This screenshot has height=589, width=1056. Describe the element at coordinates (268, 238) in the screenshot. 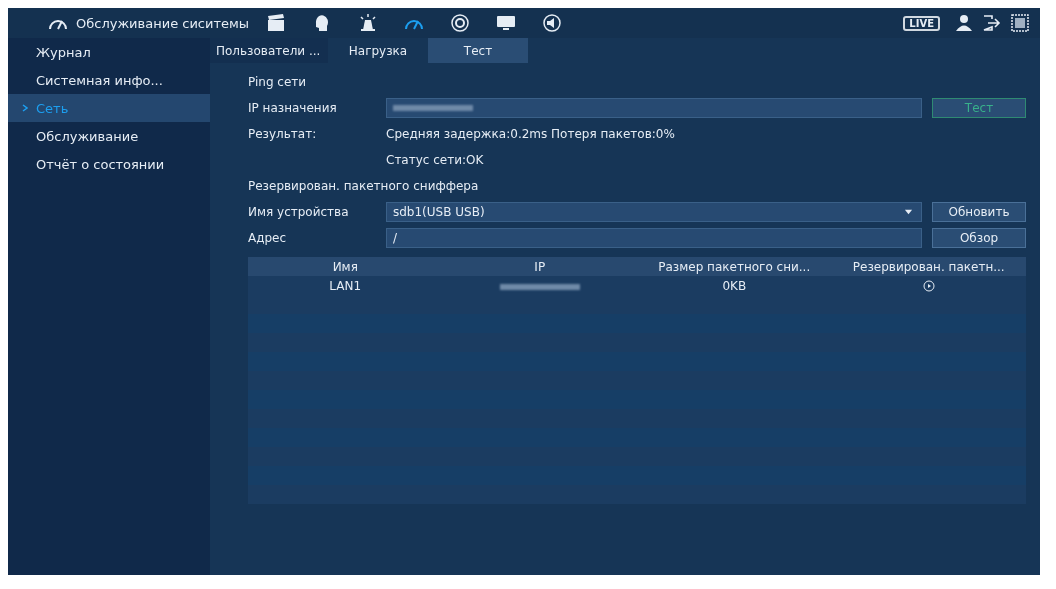

I see `field-label: Адрес` at that location.